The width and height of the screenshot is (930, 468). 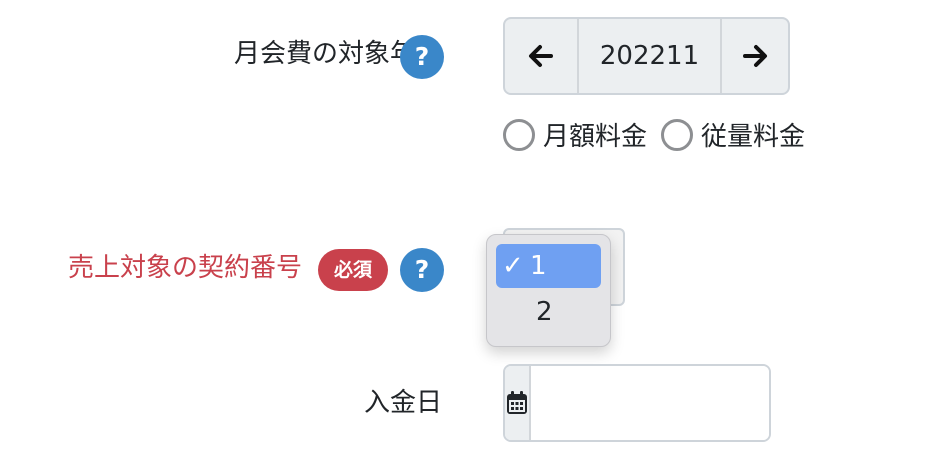 I want to click on radio-monthly-fee, so click(x=519, y=134).